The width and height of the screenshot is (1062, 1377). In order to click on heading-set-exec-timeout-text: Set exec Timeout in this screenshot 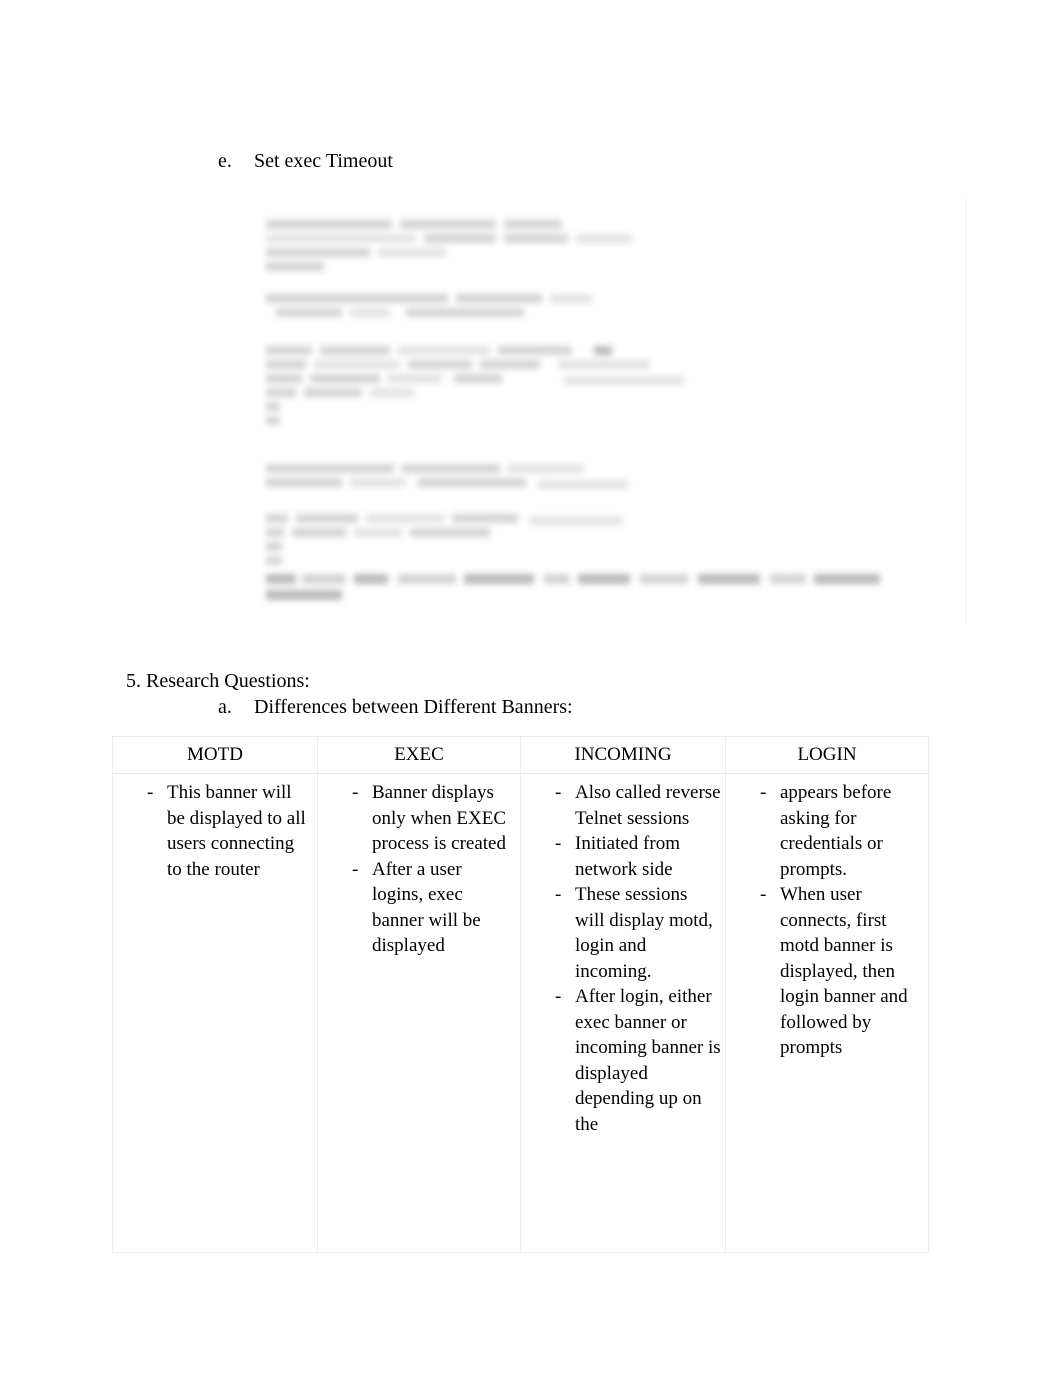, I will do `click(323, 161)`.